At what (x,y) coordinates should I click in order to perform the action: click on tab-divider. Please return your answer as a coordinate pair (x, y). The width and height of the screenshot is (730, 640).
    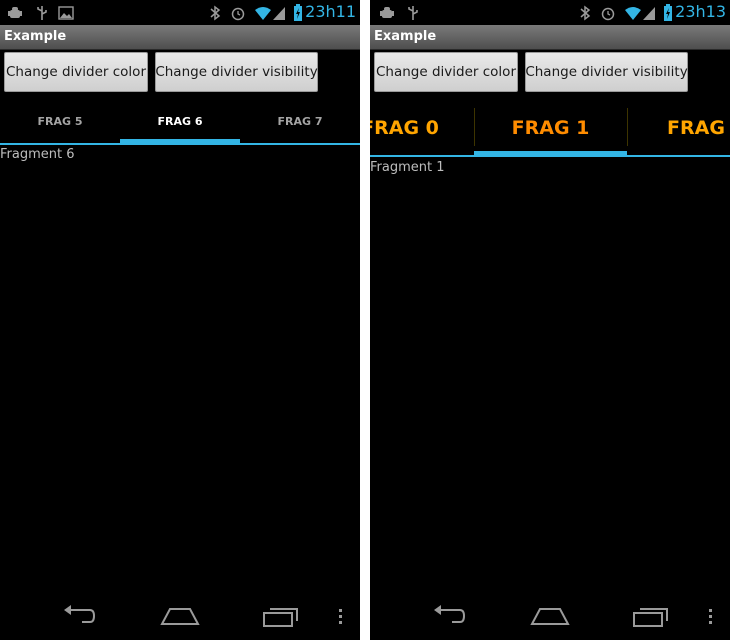
    Looking at the image, I should click on (627, 127).